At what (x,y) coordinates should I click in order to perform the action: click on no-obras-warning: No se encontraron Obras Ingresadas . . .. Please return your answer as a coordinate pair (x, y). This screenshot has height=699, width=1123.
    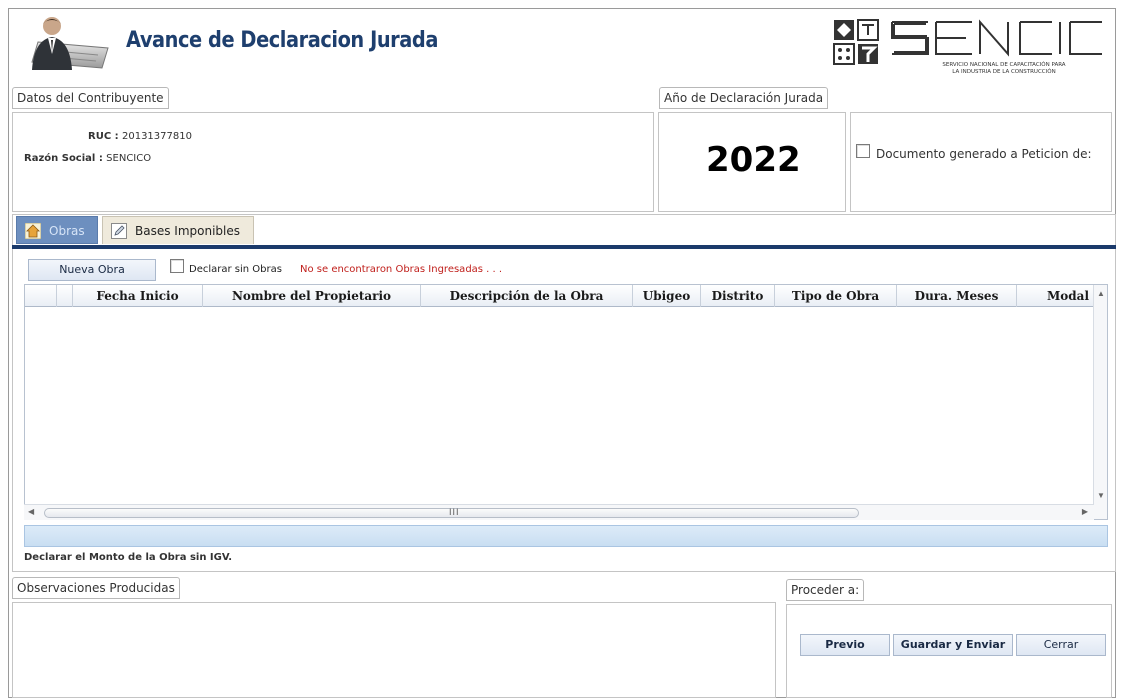
    Looking at the image, I should click on (401, 269).